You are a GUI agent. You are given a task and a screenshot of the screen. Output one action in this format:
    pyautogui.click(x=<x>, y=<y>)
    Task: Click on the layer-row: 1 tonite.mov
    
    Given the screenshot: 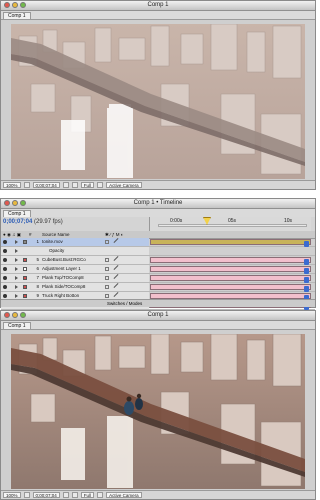 What is the action you would take?
    pyautogui.click(x=158, y=242)
    